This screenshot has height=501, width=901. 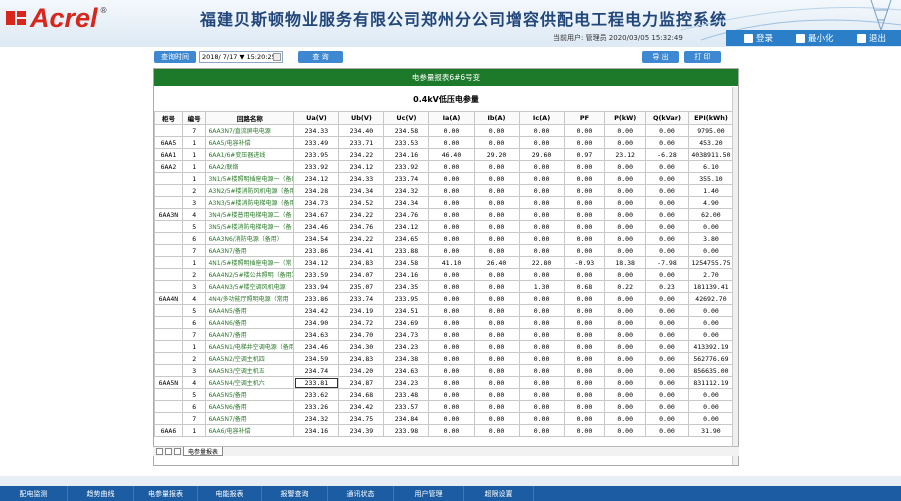 What do you see at coordinates (361, 142) in the screenshot?
I see `cell-ub: 233.71` at bounding box center [361, 142].